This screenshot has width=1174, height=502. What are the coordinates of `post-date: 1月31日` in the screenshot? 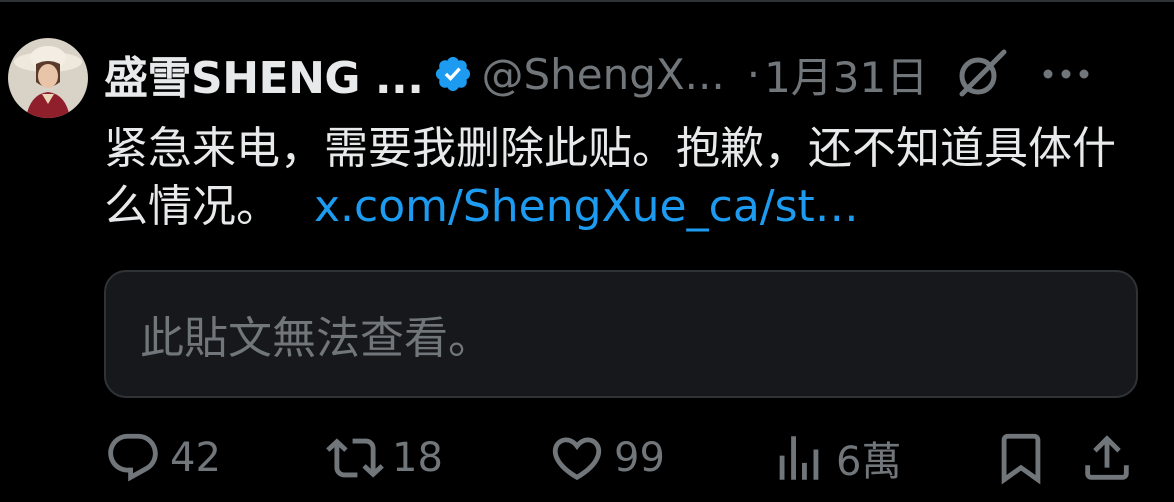 It's located at (846, 74).